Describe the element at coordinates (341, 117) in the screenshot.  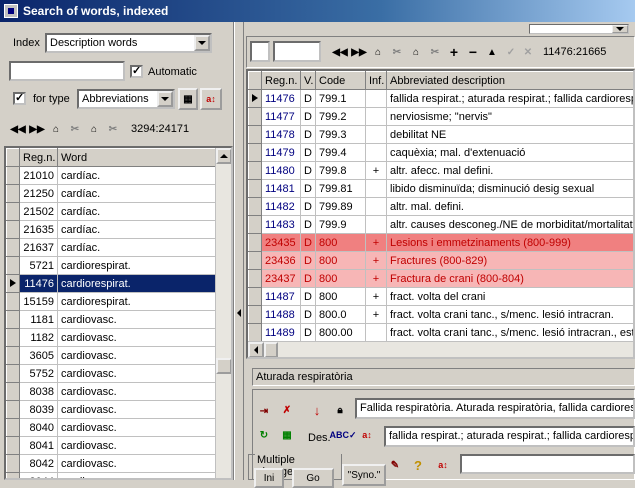
I see `code-cell: 799.2` at that location.